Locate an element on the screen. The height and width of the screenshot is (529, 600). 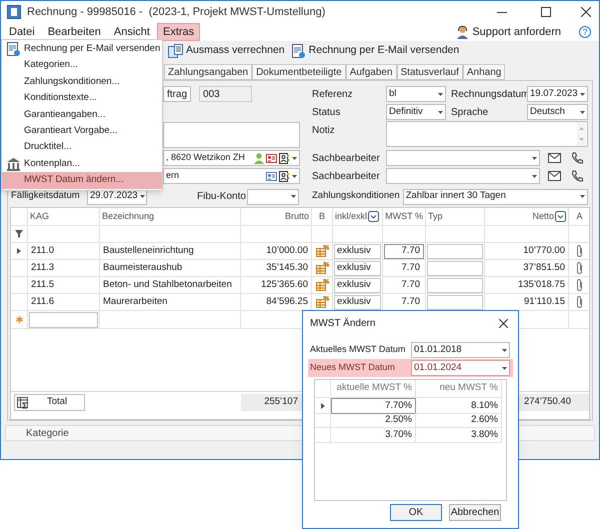
status-dropdown: Definitiv is located at coordinates (416, 112).